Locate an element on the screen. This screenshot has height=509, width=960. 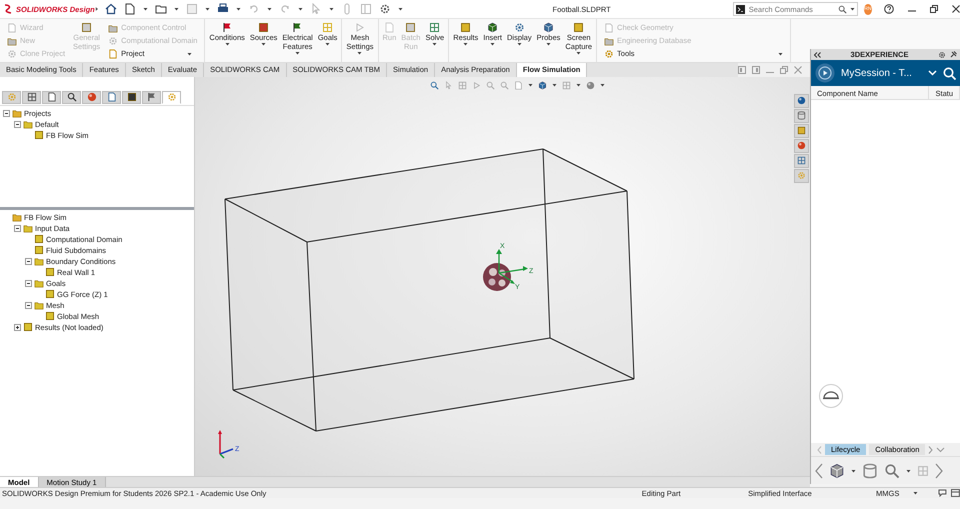
home-icon is located at coordinates (110, 9).